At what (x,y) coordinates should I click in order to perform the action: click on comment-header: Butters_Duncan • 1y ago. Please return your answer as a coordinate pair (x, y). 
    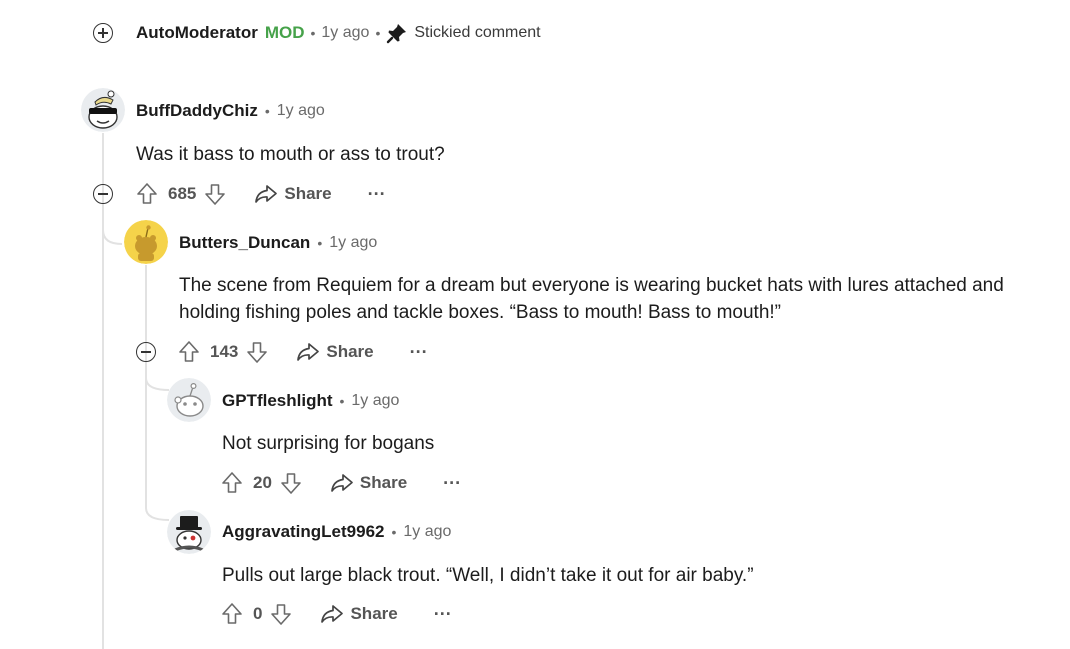
    Looking at the image, I should click on (278, 243).